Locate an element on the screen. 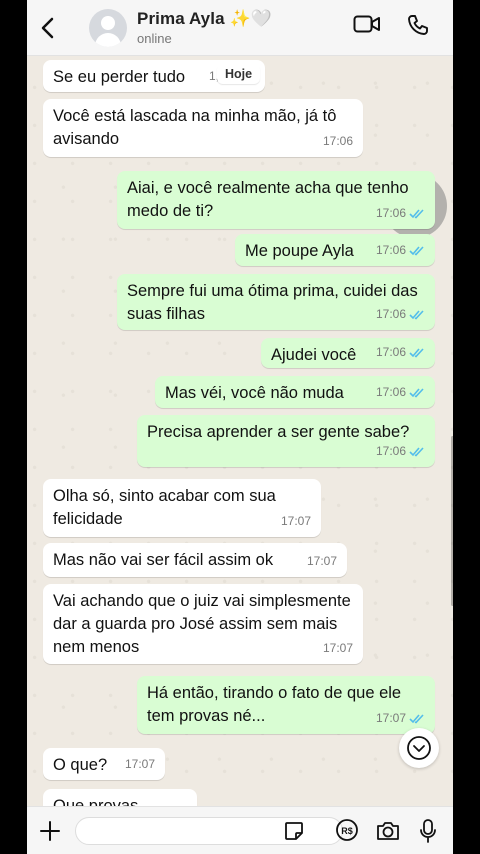 This screenshot has width=480, height=854. sticker-icon is located at coordinates (294, 833).